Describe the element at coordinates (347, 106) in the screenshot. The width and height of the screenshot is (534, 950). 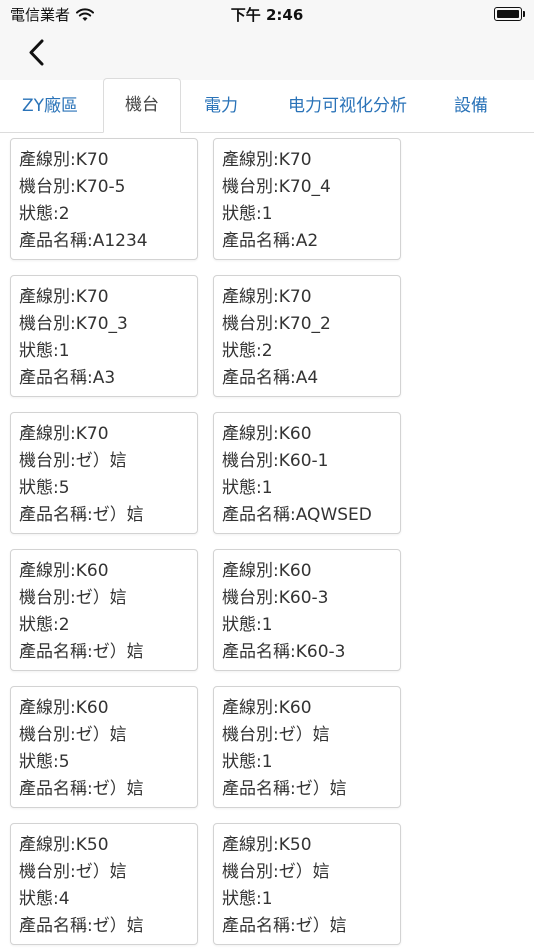
I see `tab-power-visual-analysis: 电力可视化分析` at that location.